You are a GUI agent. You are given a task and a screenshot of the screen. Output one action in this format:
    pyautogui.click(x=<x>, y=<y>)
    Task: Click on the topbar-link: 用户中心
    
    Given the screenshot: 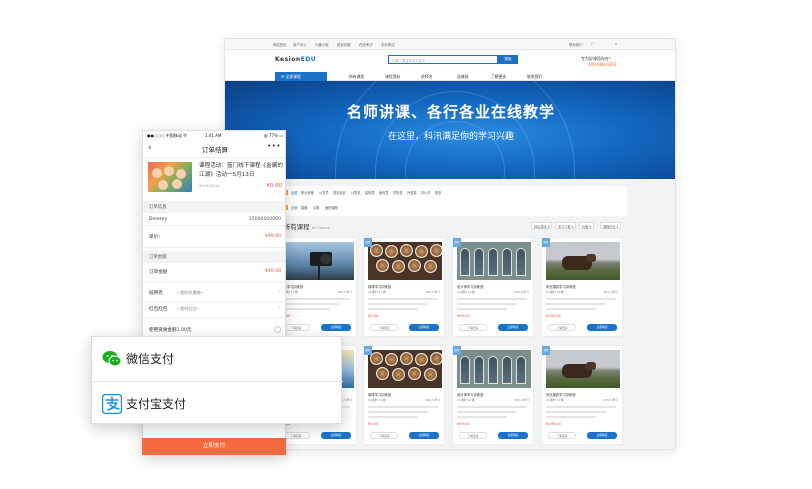 What is the action you would take?
    pyautogui.click(x=300, y=44)
    